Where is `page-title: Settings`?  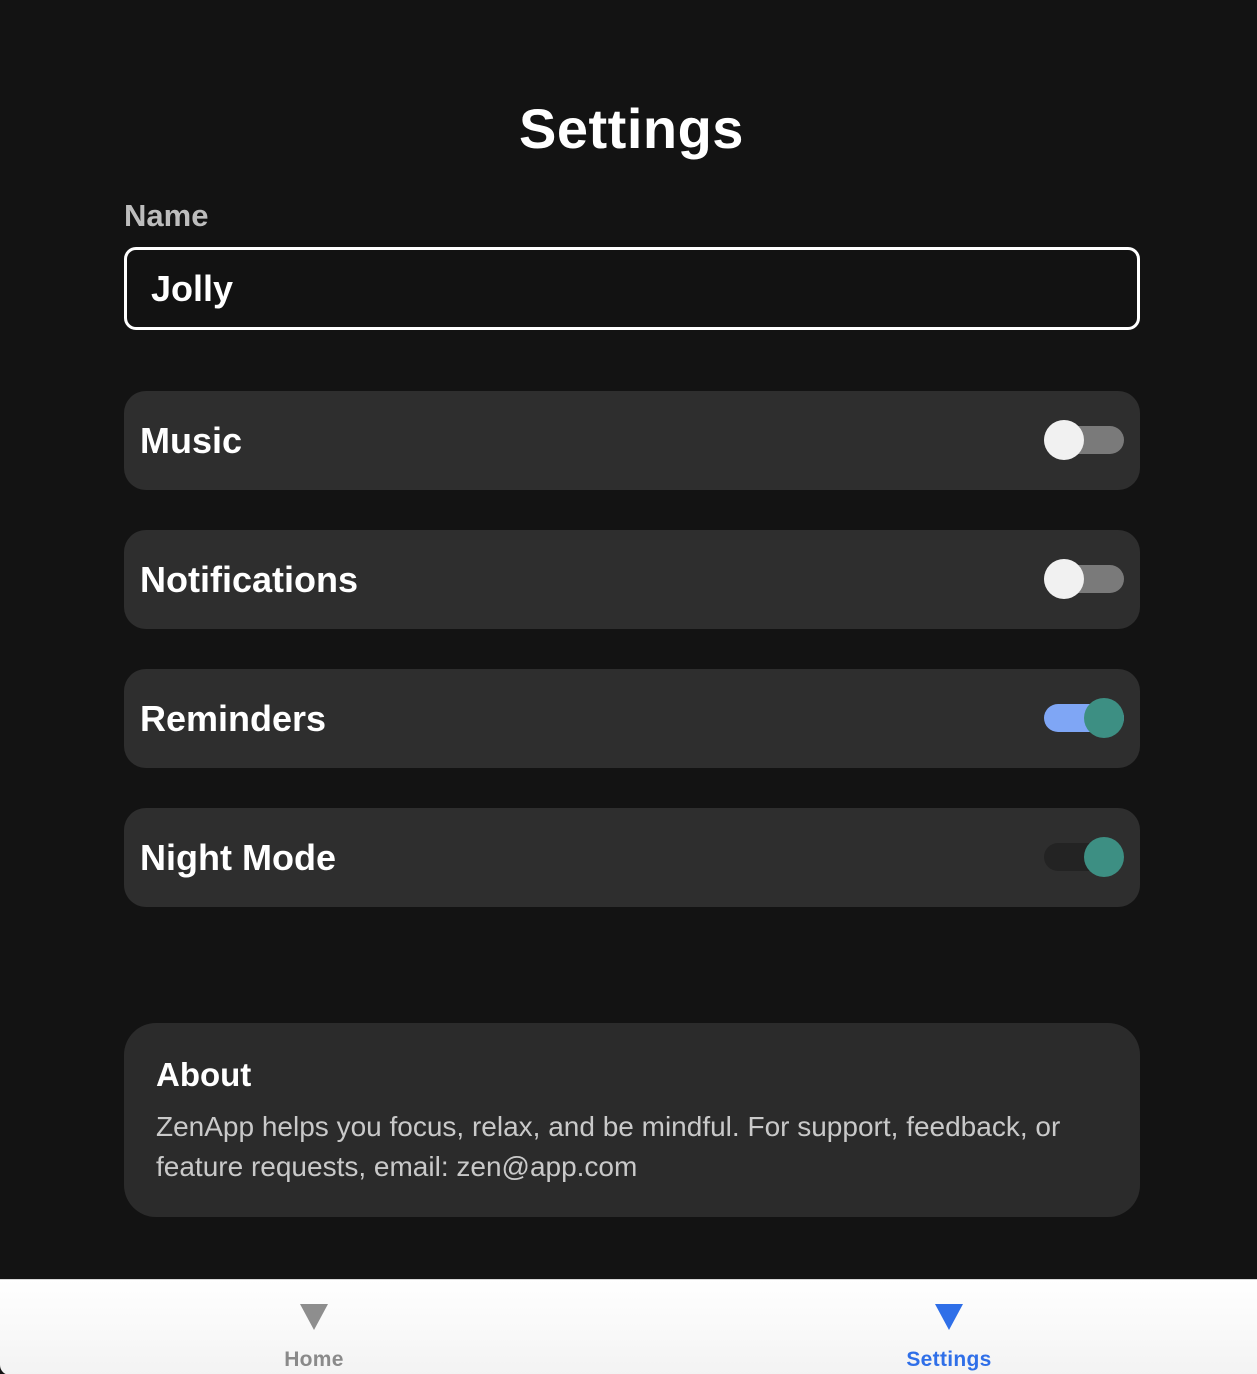
page-title: Settings is located at coordinates (631, 128).